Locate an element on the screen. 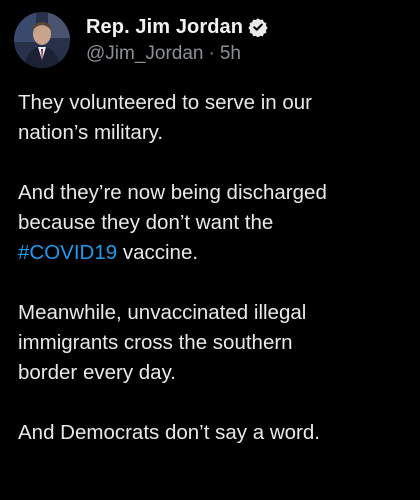 The width and height of the screenshot is (420, 500). avatar-image is located at coordinates (42, 40).